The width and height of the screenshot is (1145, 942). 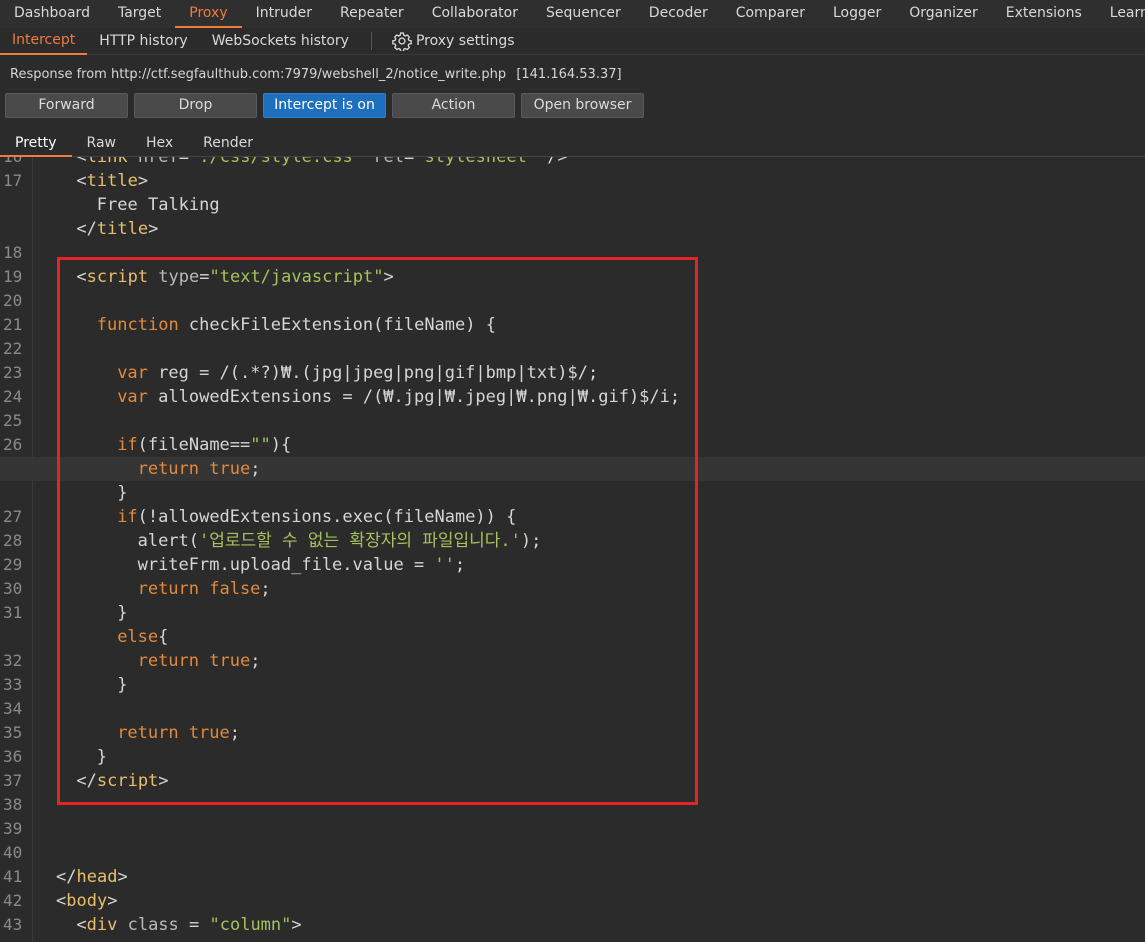 I want to click on tab-organizer: Organizer, so click(x=943, y=14).